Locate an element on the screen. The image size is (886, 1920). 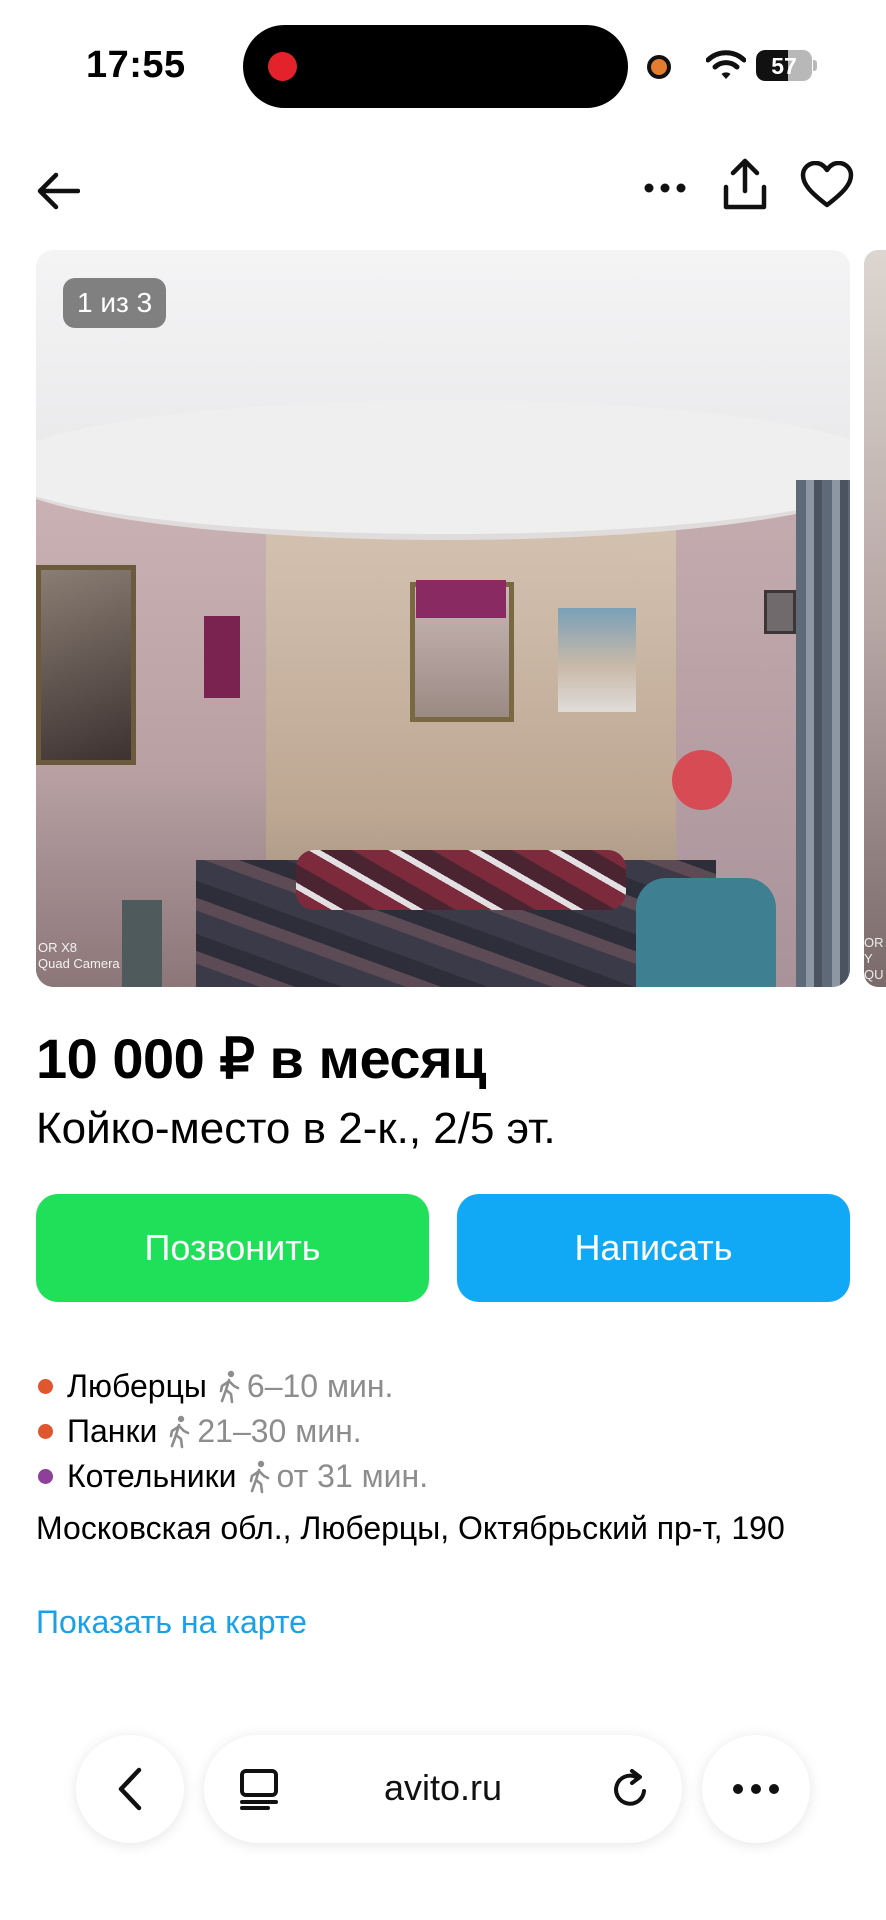
browser-toolbar: avito.ru is located at coordinates (443, 1820).